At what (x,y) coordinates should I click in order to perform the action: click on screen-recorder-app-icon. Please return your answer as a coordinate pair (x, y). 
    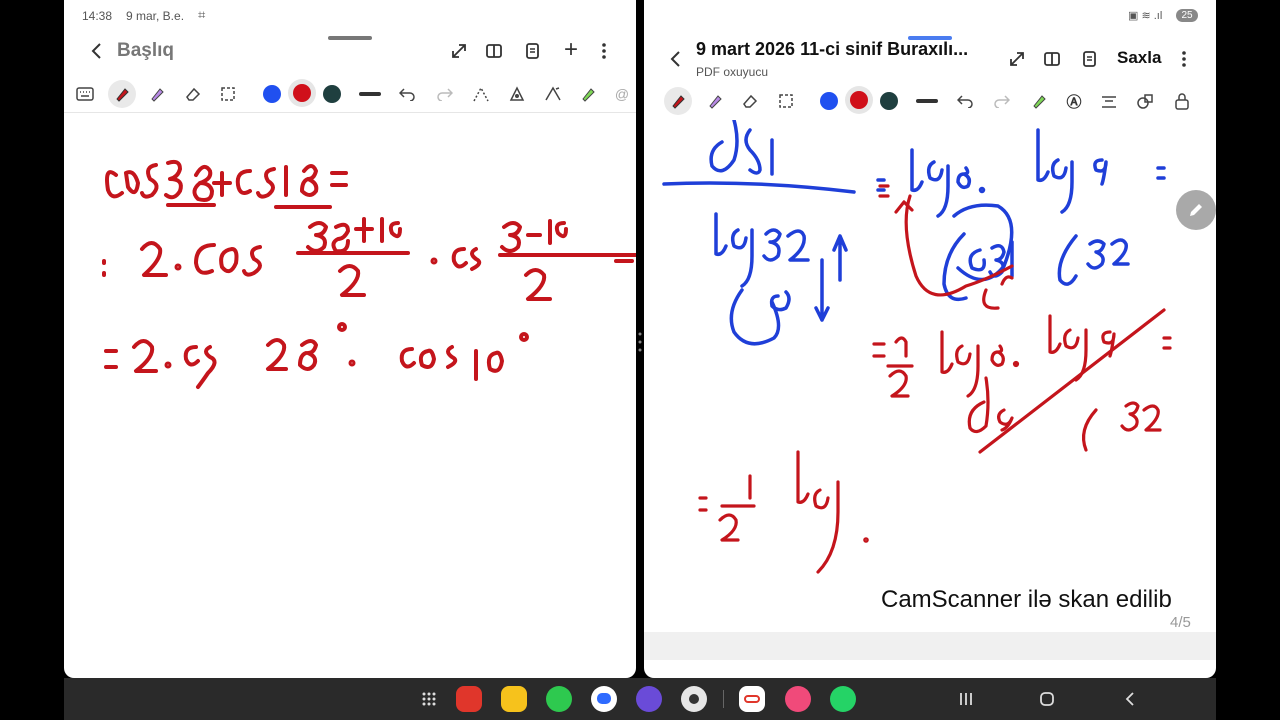
    Looking at the image, I should click on (752, 699).